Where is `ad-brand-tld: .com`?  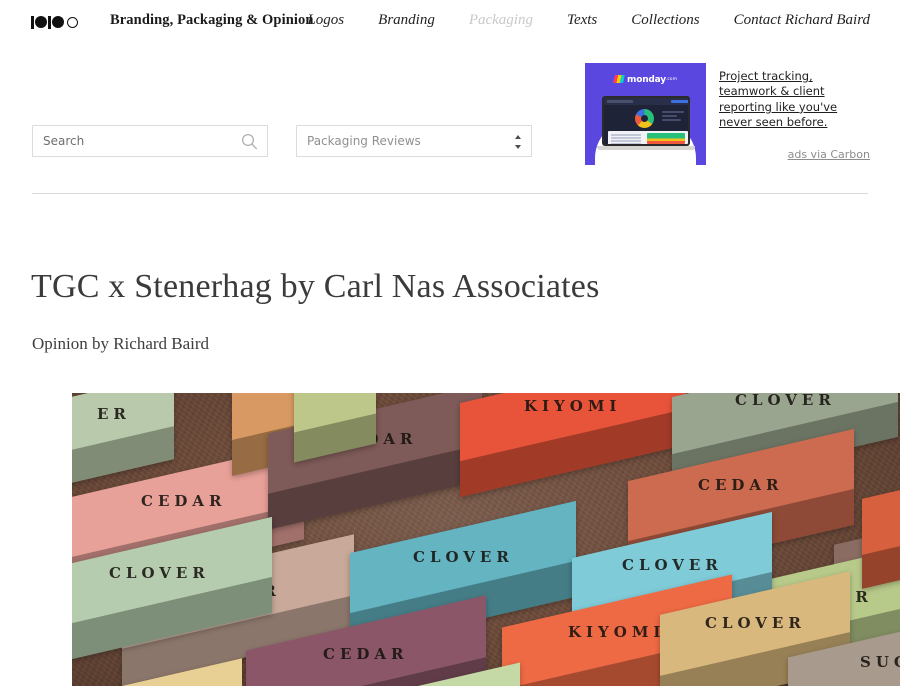 ad-brand-tld: .com is located at coordinates (671, 79).